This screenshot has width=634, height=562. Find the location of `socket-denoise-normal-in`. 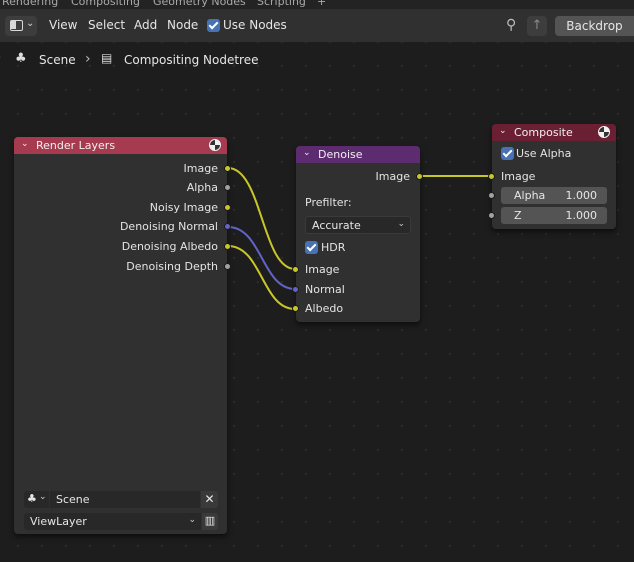

socket-denoise-normal-in is located at coordinates (295, 289).